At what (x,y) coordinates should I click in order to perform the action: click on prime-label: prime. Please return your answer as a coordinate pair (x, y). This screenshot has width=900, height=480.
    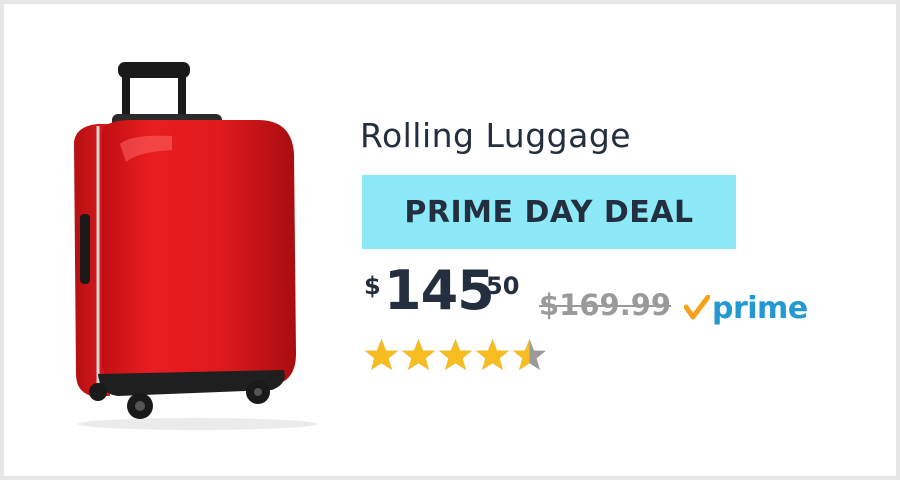
    Looking at the image, I should click on (760, 308).